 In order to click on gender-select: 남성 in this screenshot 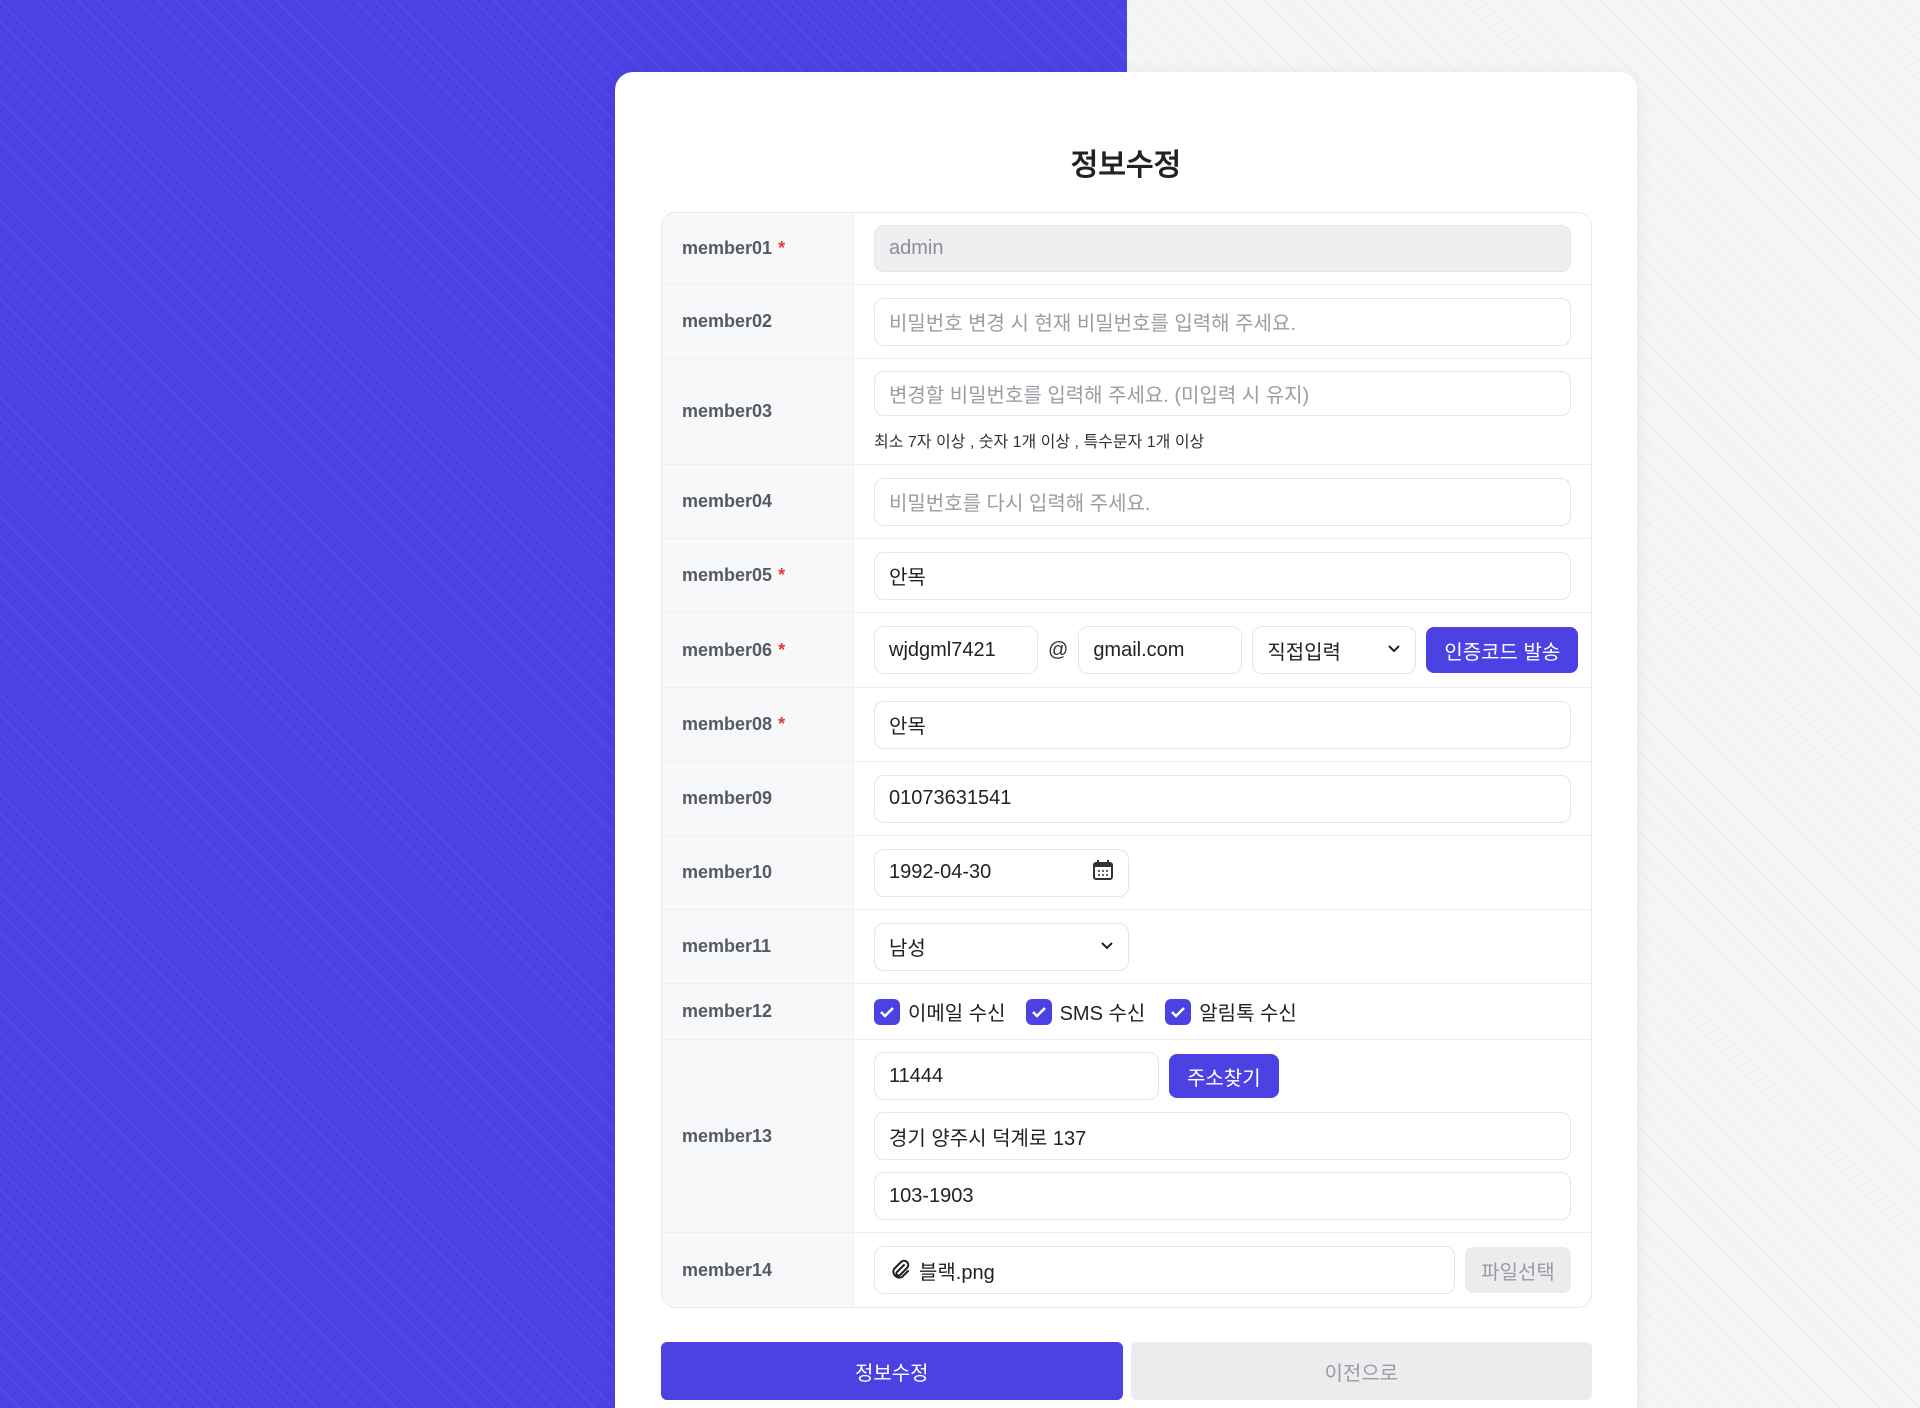, I will do `click(1001, 946)`.